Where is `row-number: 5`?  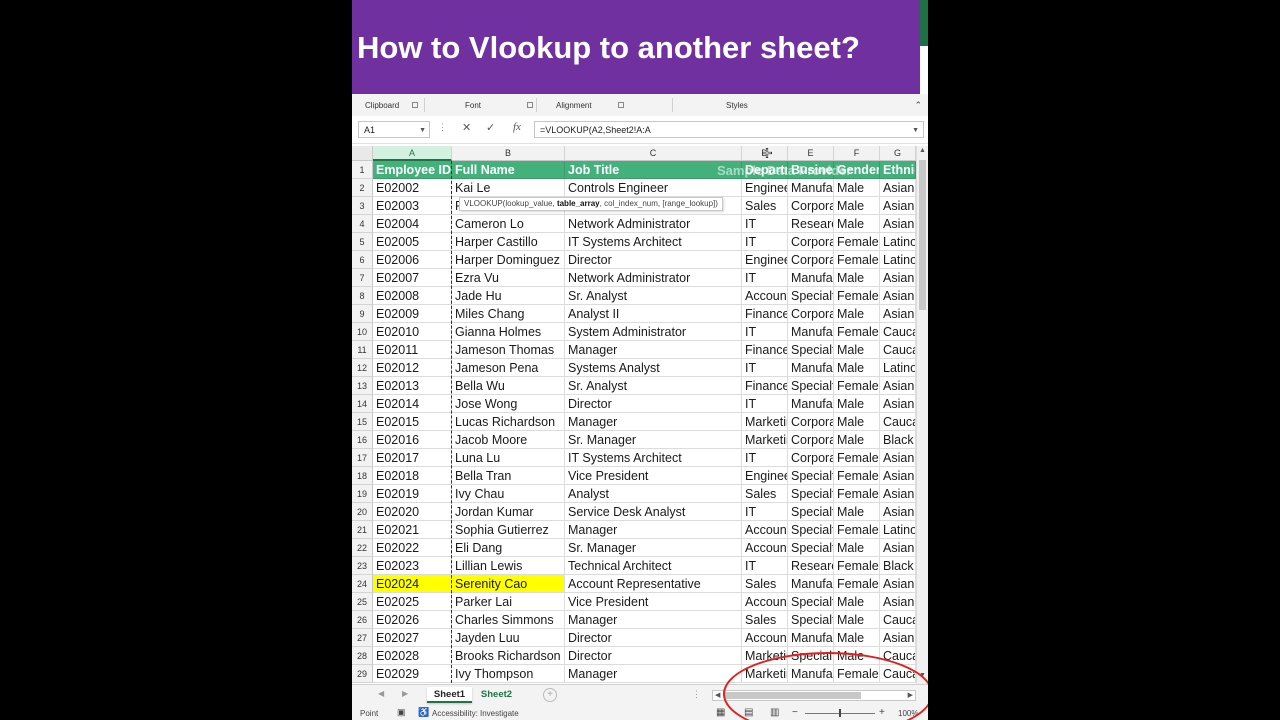 row-number: 5 is located at coordinates (362, 242).